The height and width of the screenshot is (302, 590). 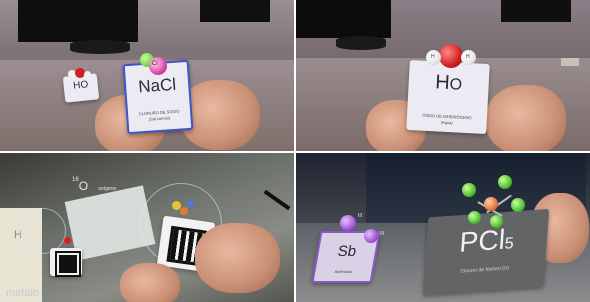 I want to click on card-nacl-symbol: NaCl, so click(x=157, y=85).